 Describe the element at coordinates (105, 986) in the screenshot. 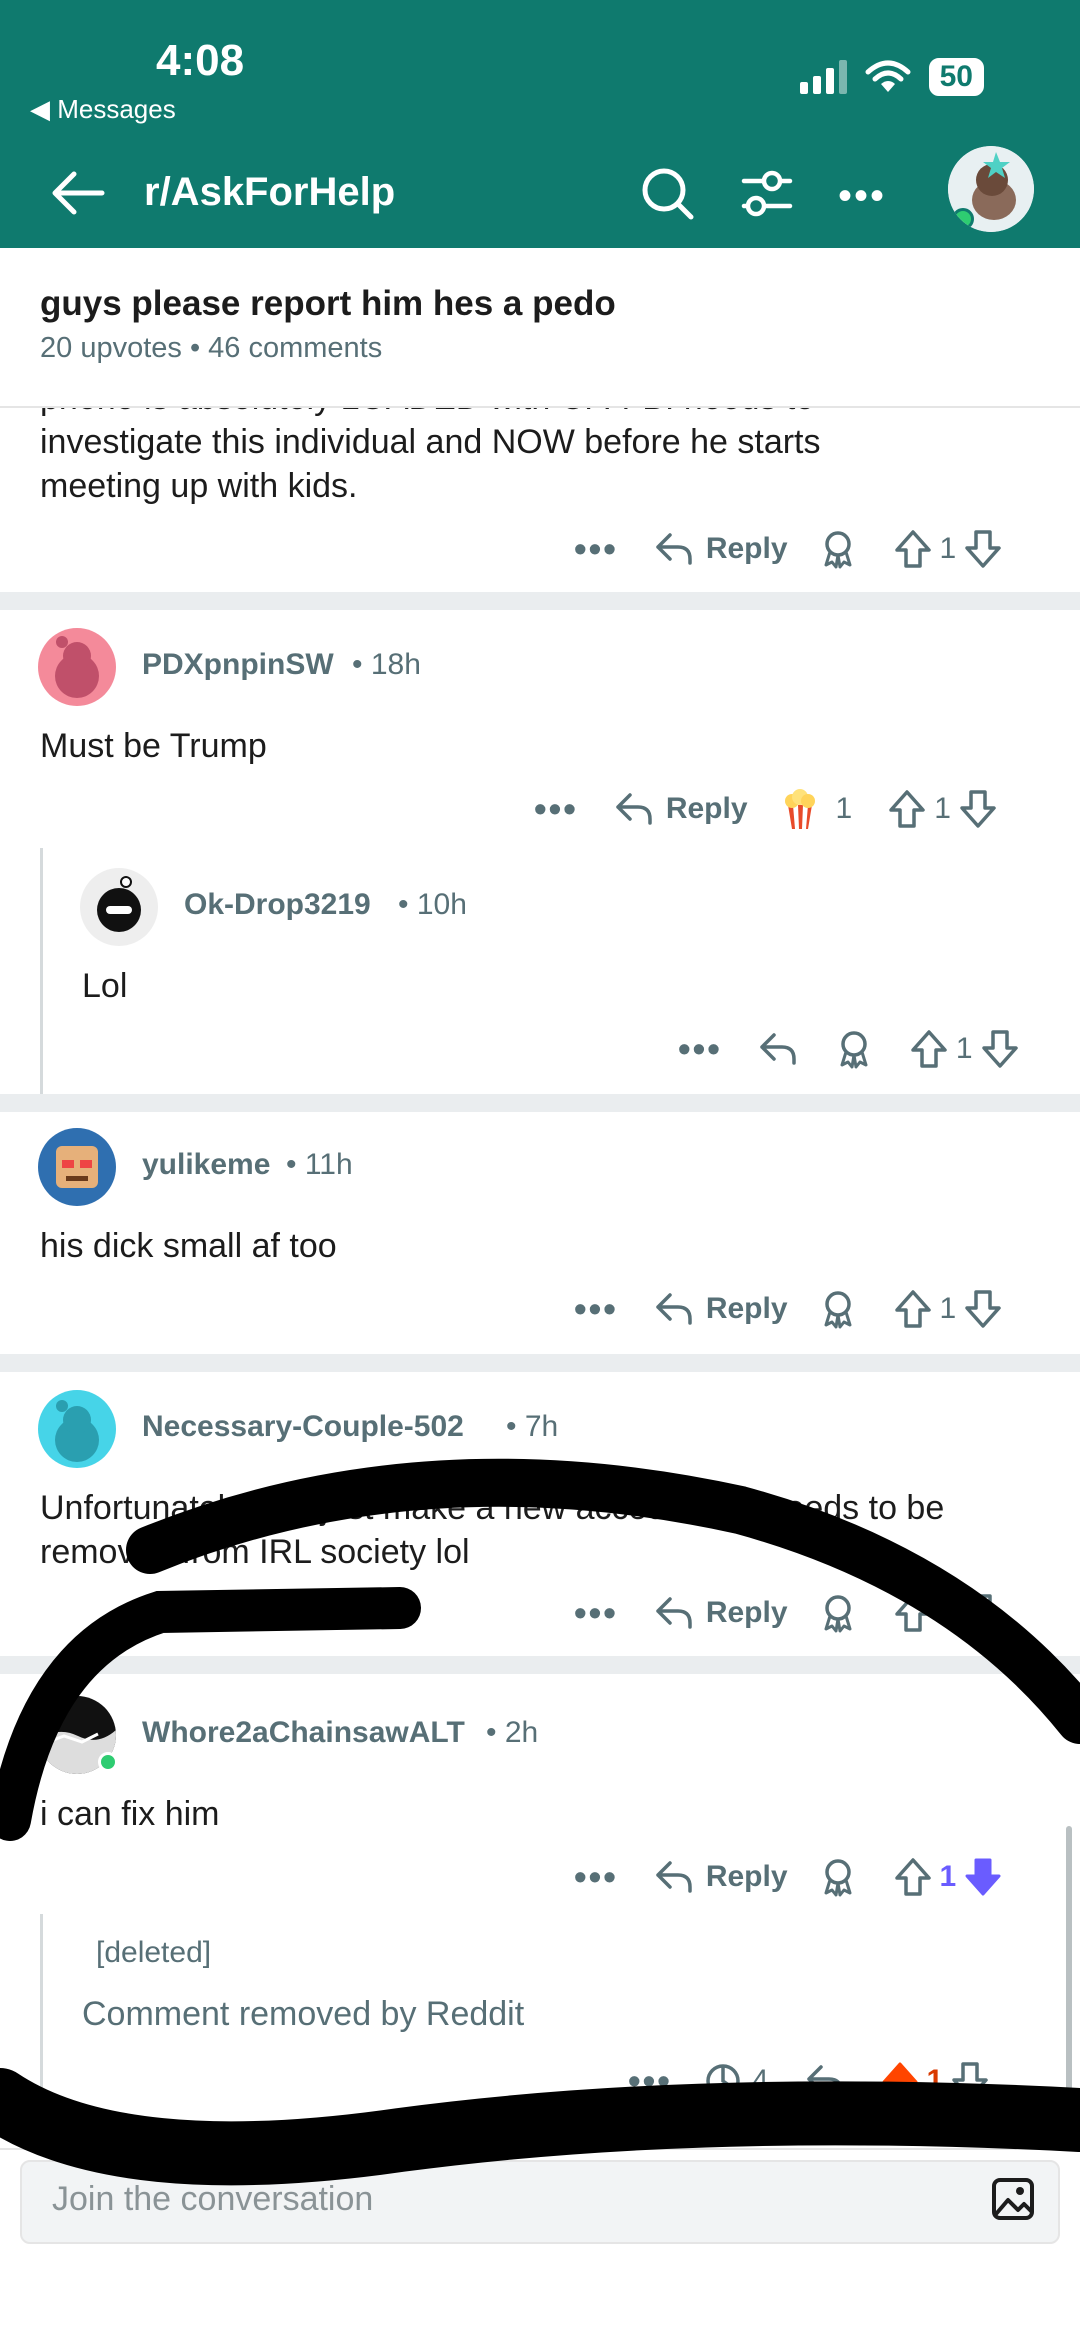

I see `comment-text: Lol` at that location.